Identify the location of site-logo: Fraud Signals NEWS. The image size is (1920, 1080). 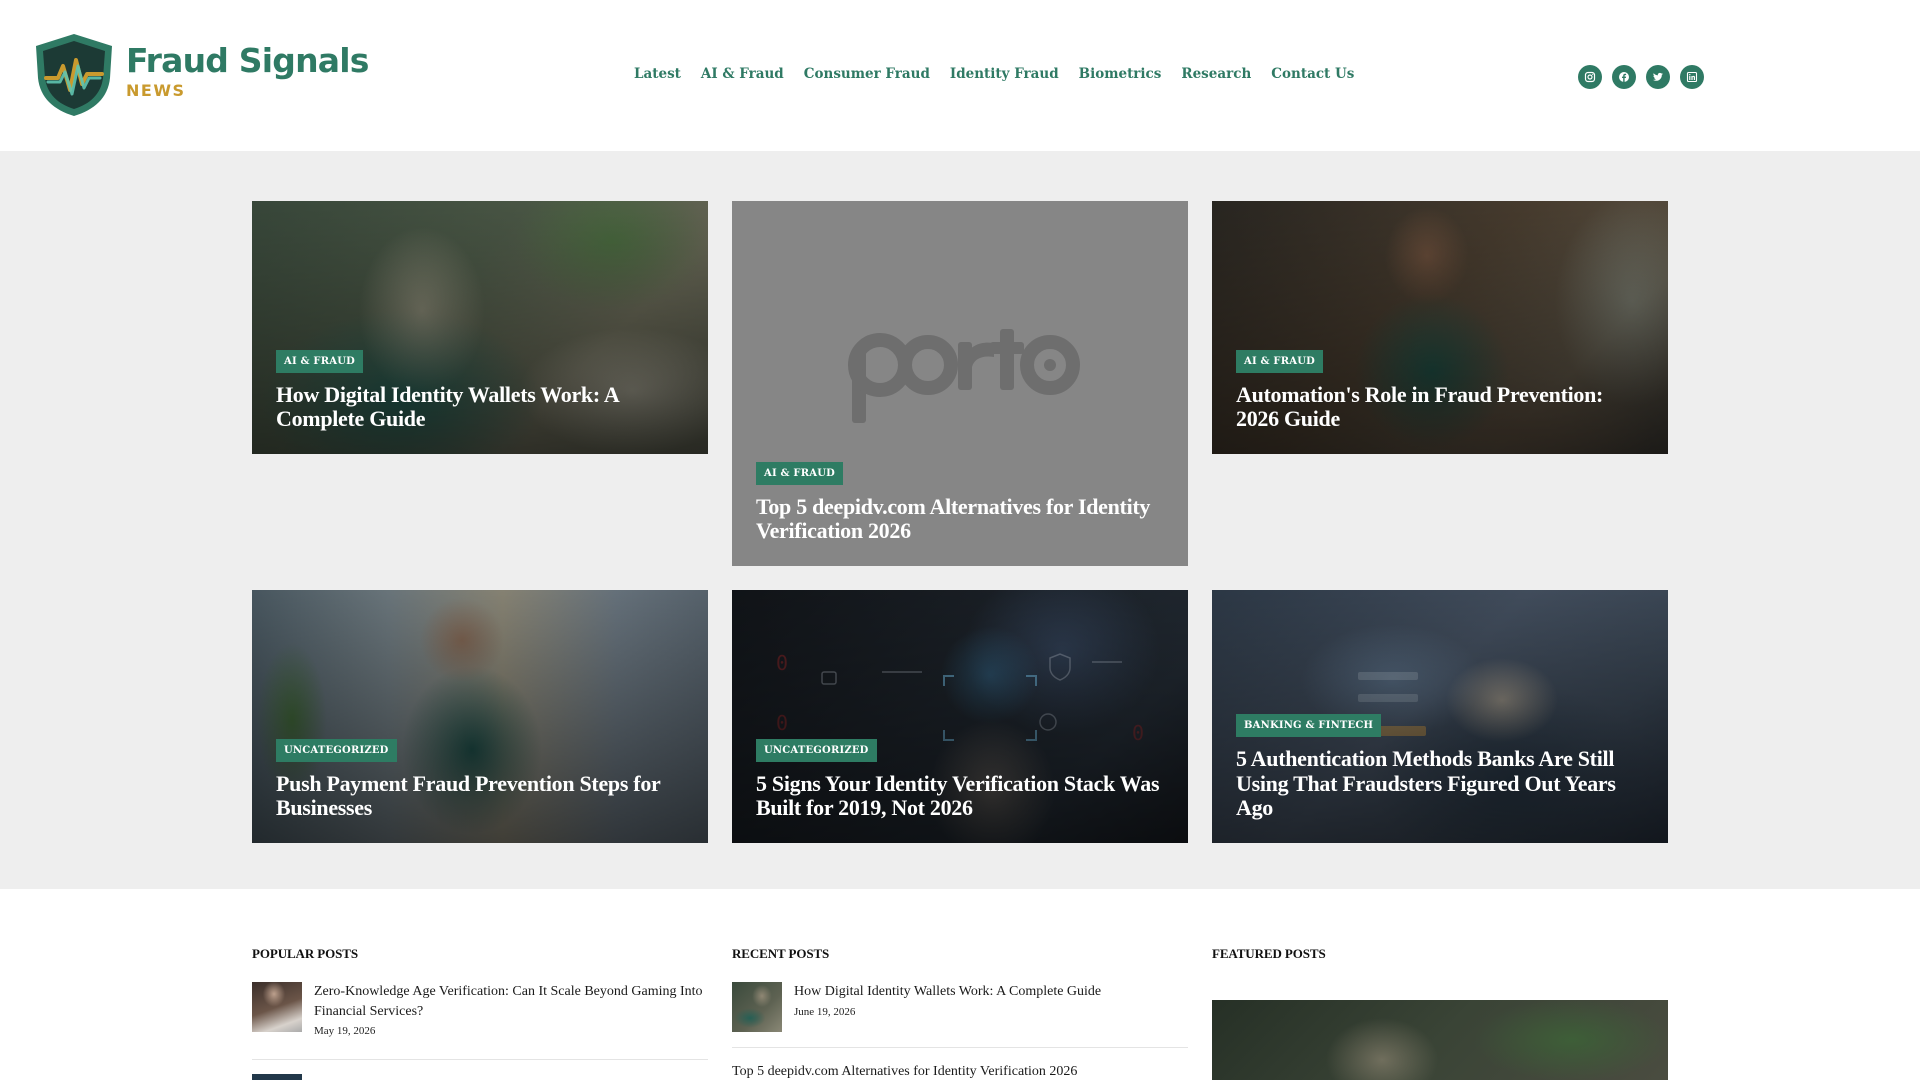
(200, 75).